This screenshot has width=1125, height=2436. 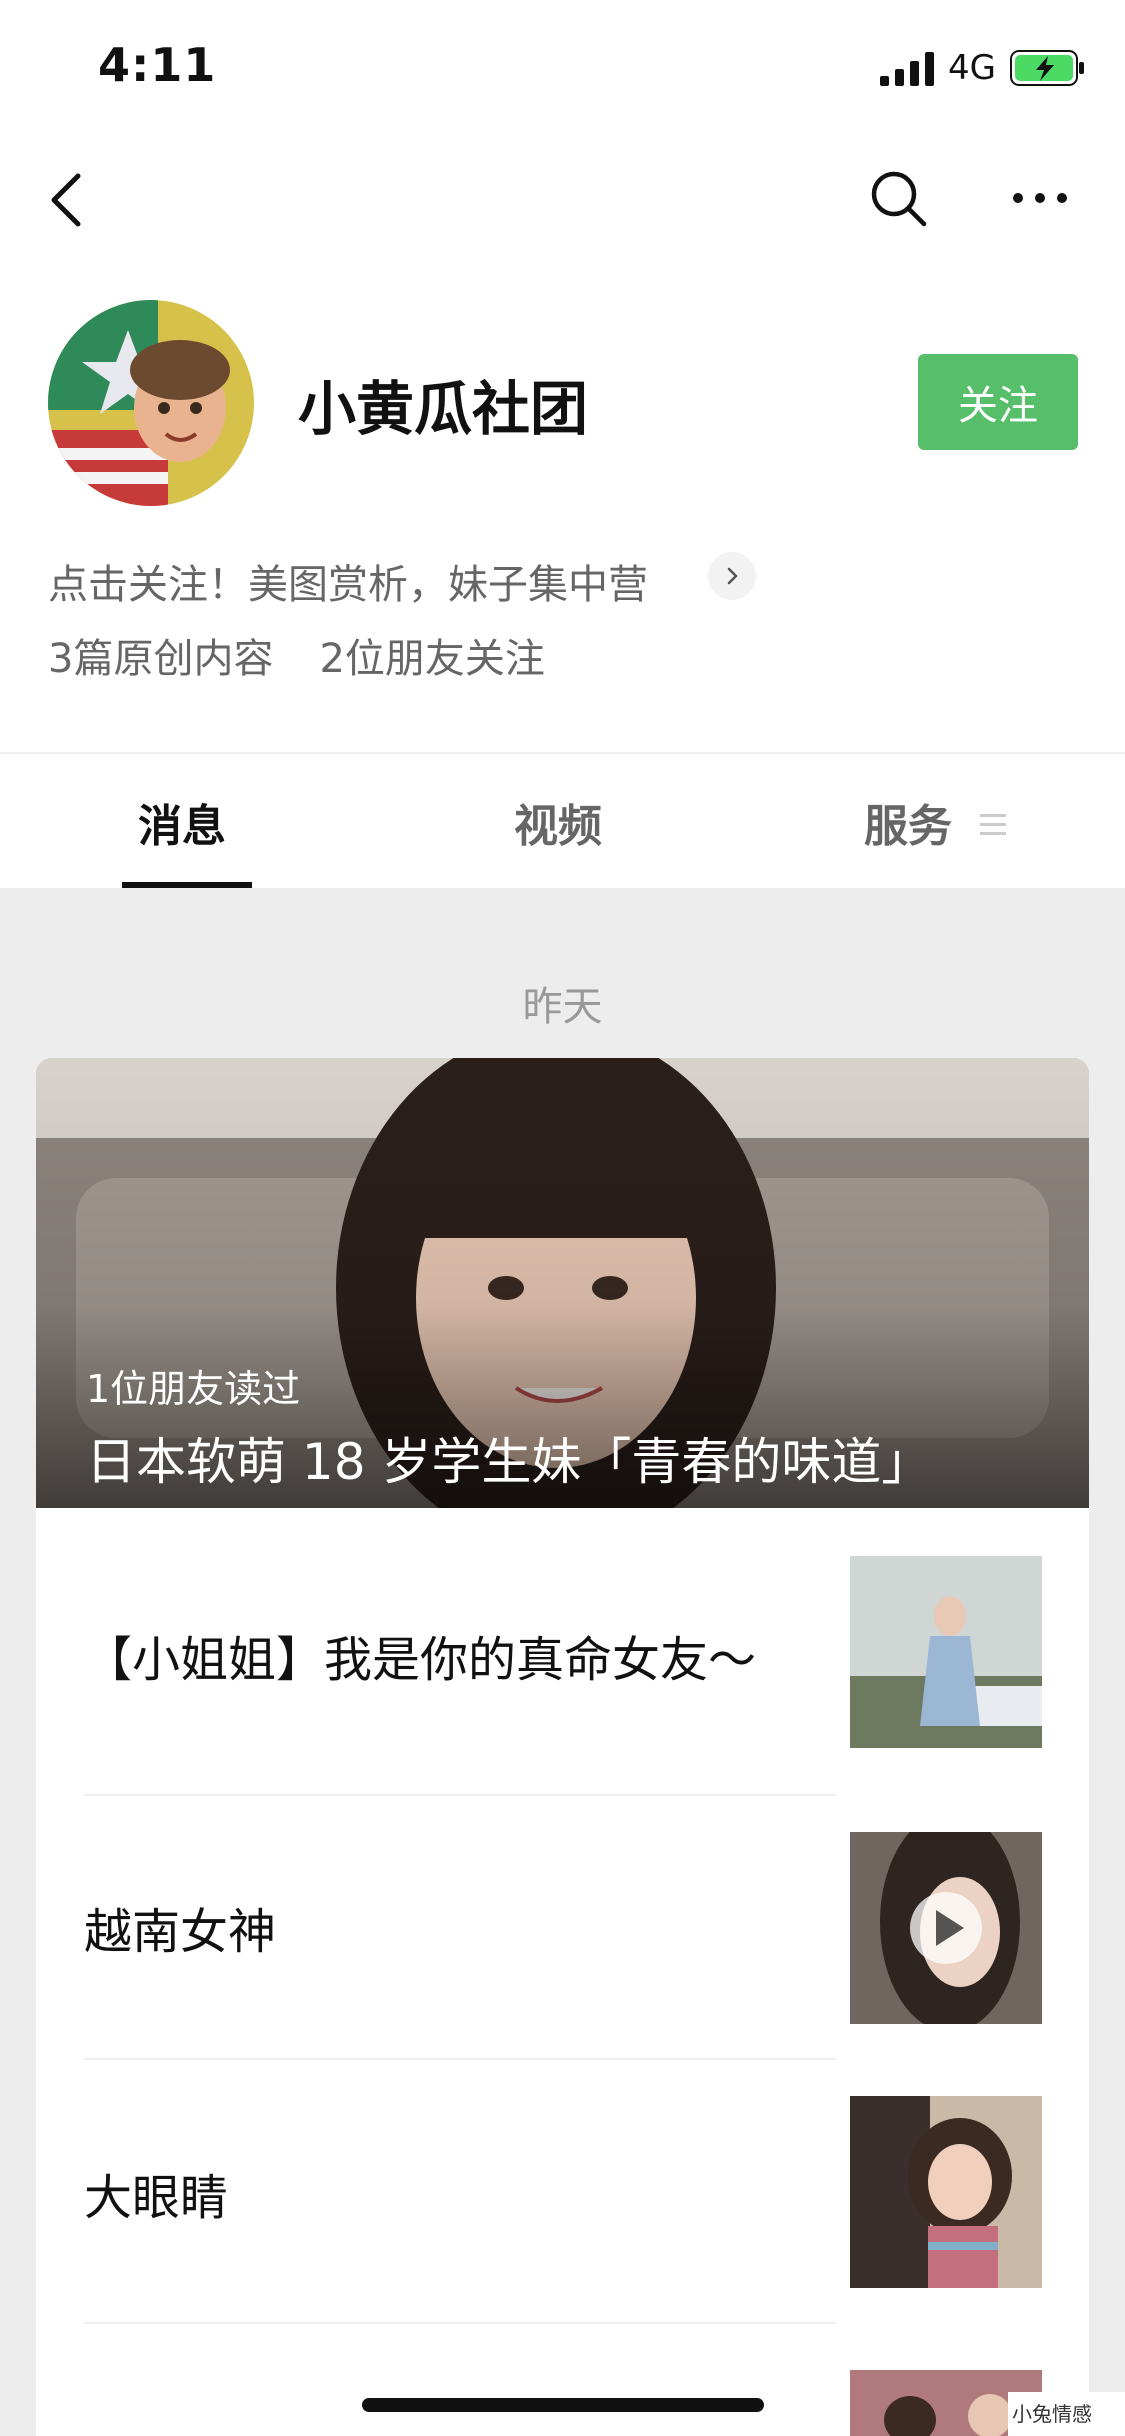 I want to click on list-item: 【小姐姐】我是你的真命女友～, so click(x=562, y=1646).